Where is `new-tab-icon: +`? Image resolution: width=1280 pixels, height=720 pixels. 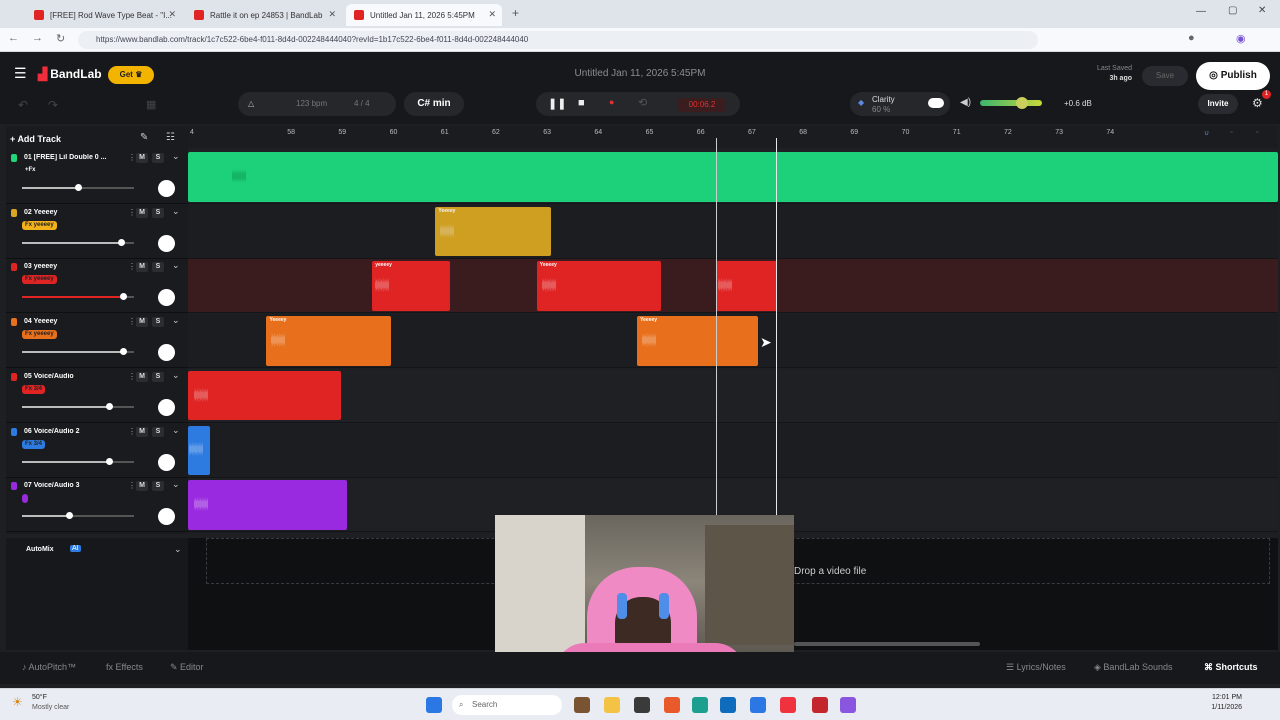
new-tab-icon: + is located at coordinates (515, 13).